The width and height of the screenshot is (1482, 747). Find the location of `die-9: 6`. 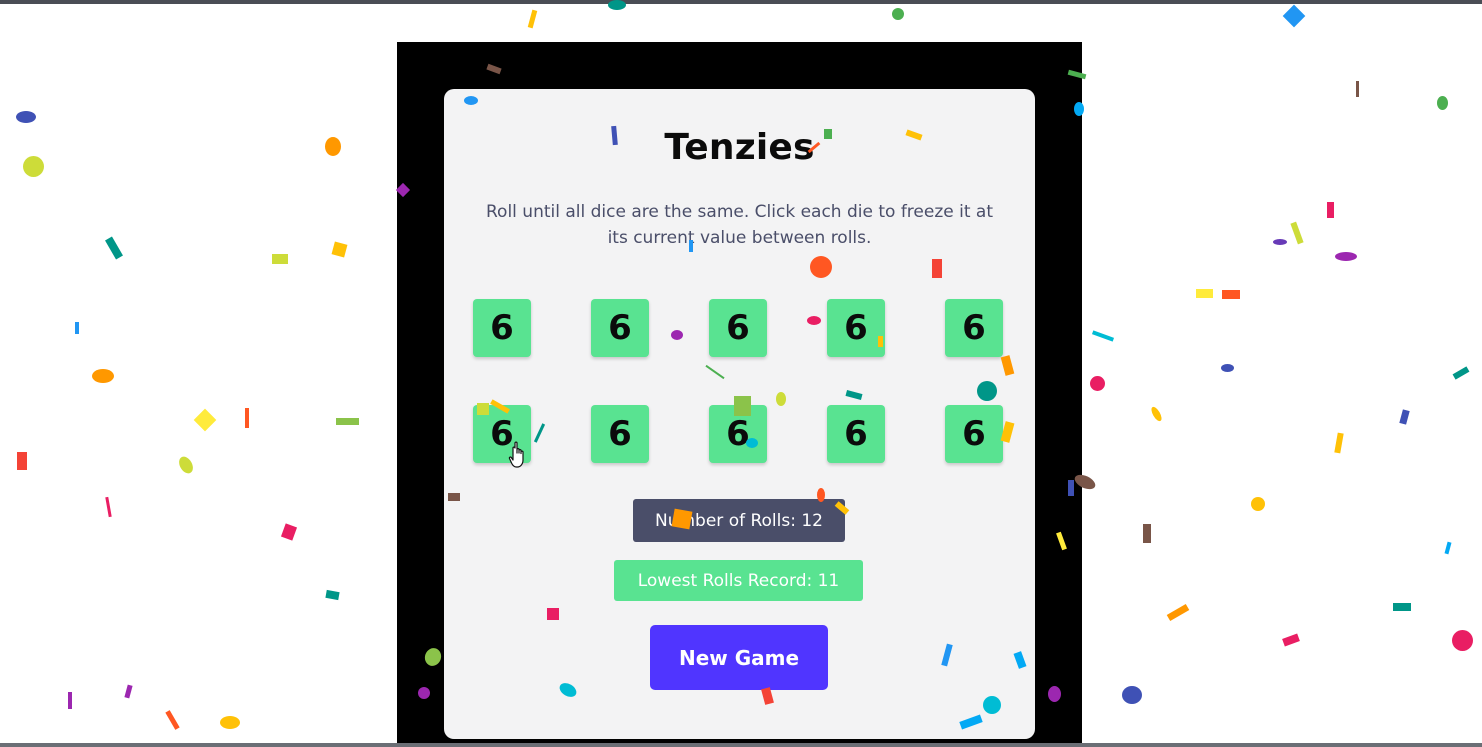

die-9: 6 is located at coordinates (856, 434).